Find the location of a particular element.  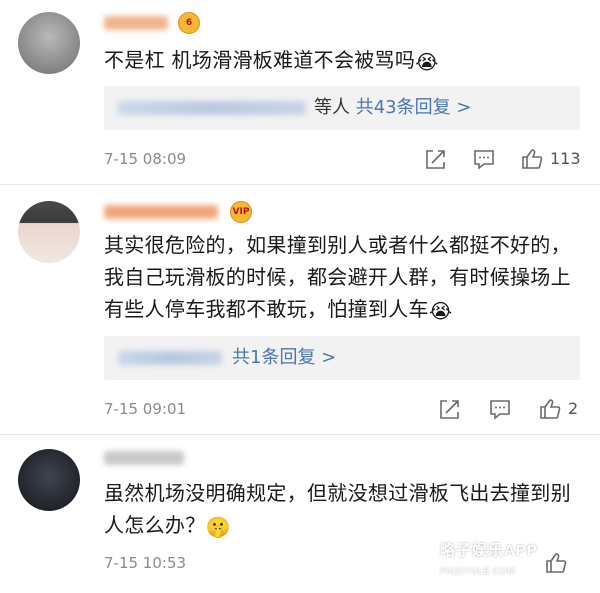

like-count: 2 is located at coordinates (573, 408).